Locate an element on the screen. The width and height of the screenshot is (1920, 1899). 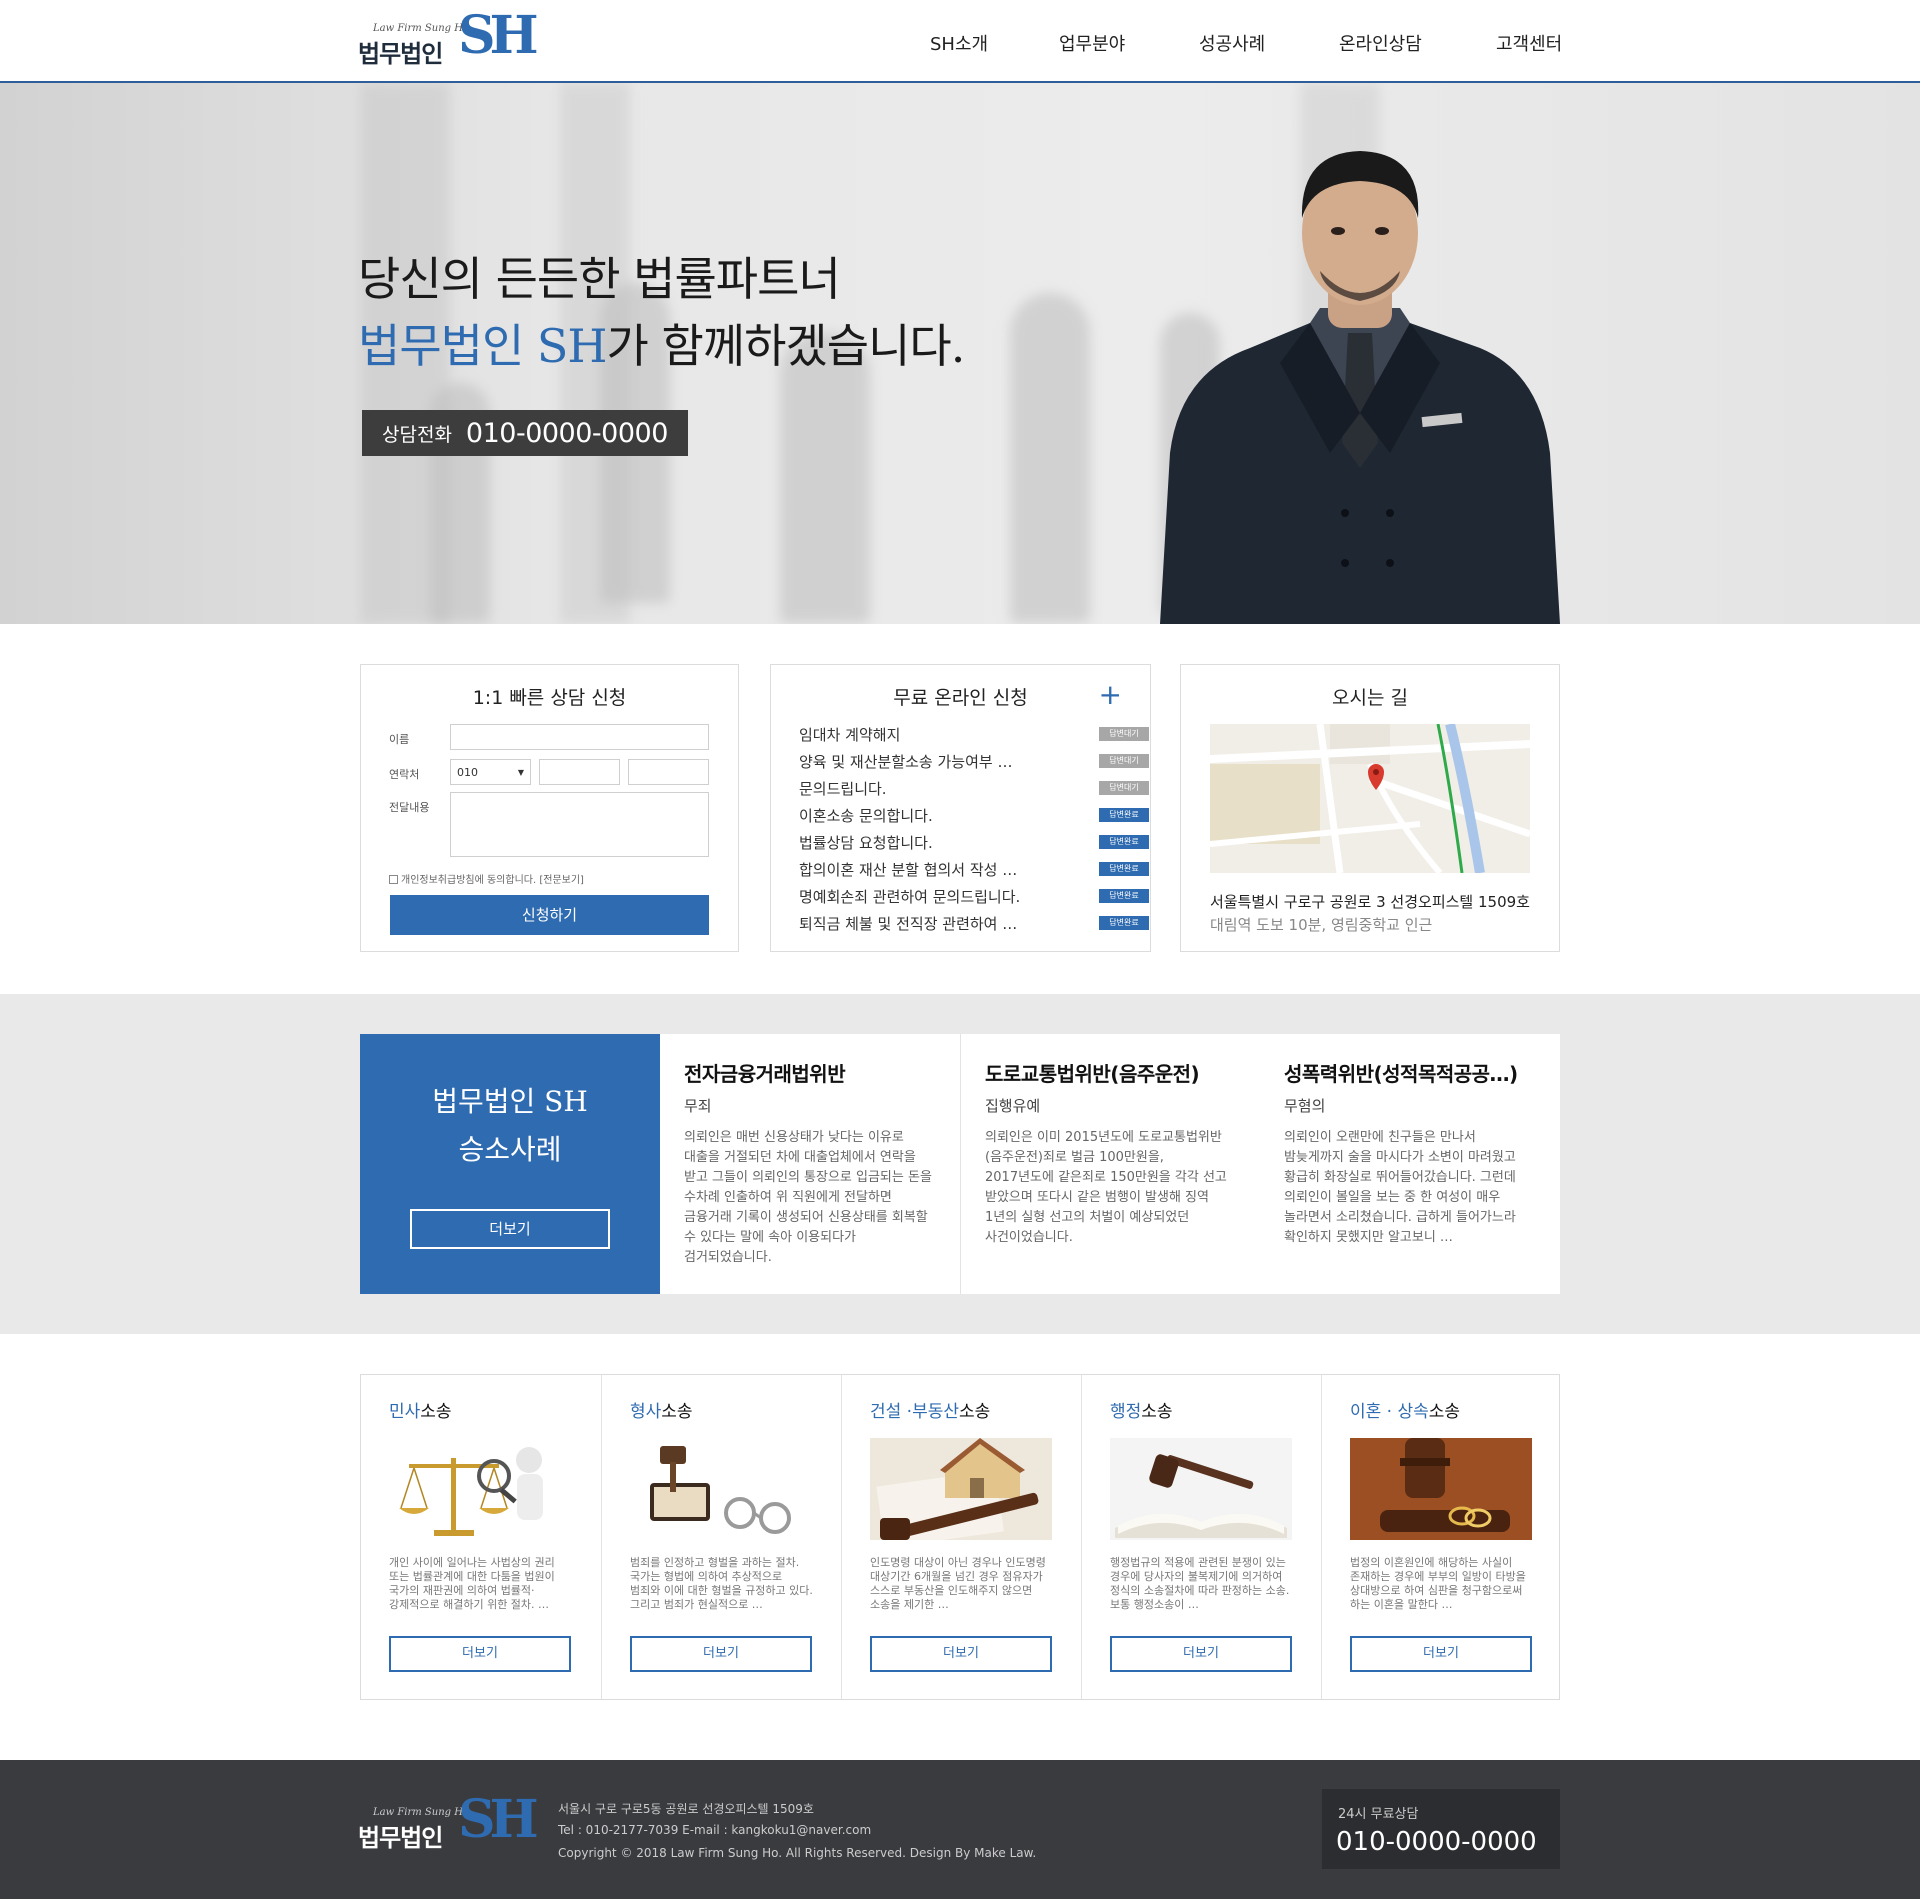
hero-phone-box: 상담전화 010-0000-0000 is located at coordinates (525, 433).